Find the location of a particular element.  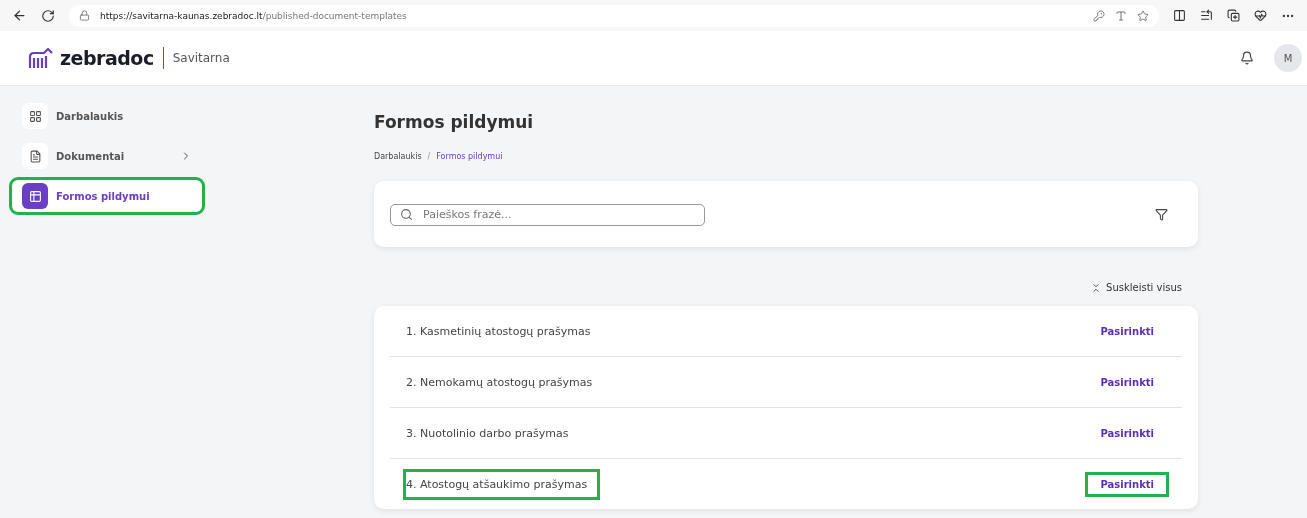

notification-icon is located at coordinates (1247, 58).